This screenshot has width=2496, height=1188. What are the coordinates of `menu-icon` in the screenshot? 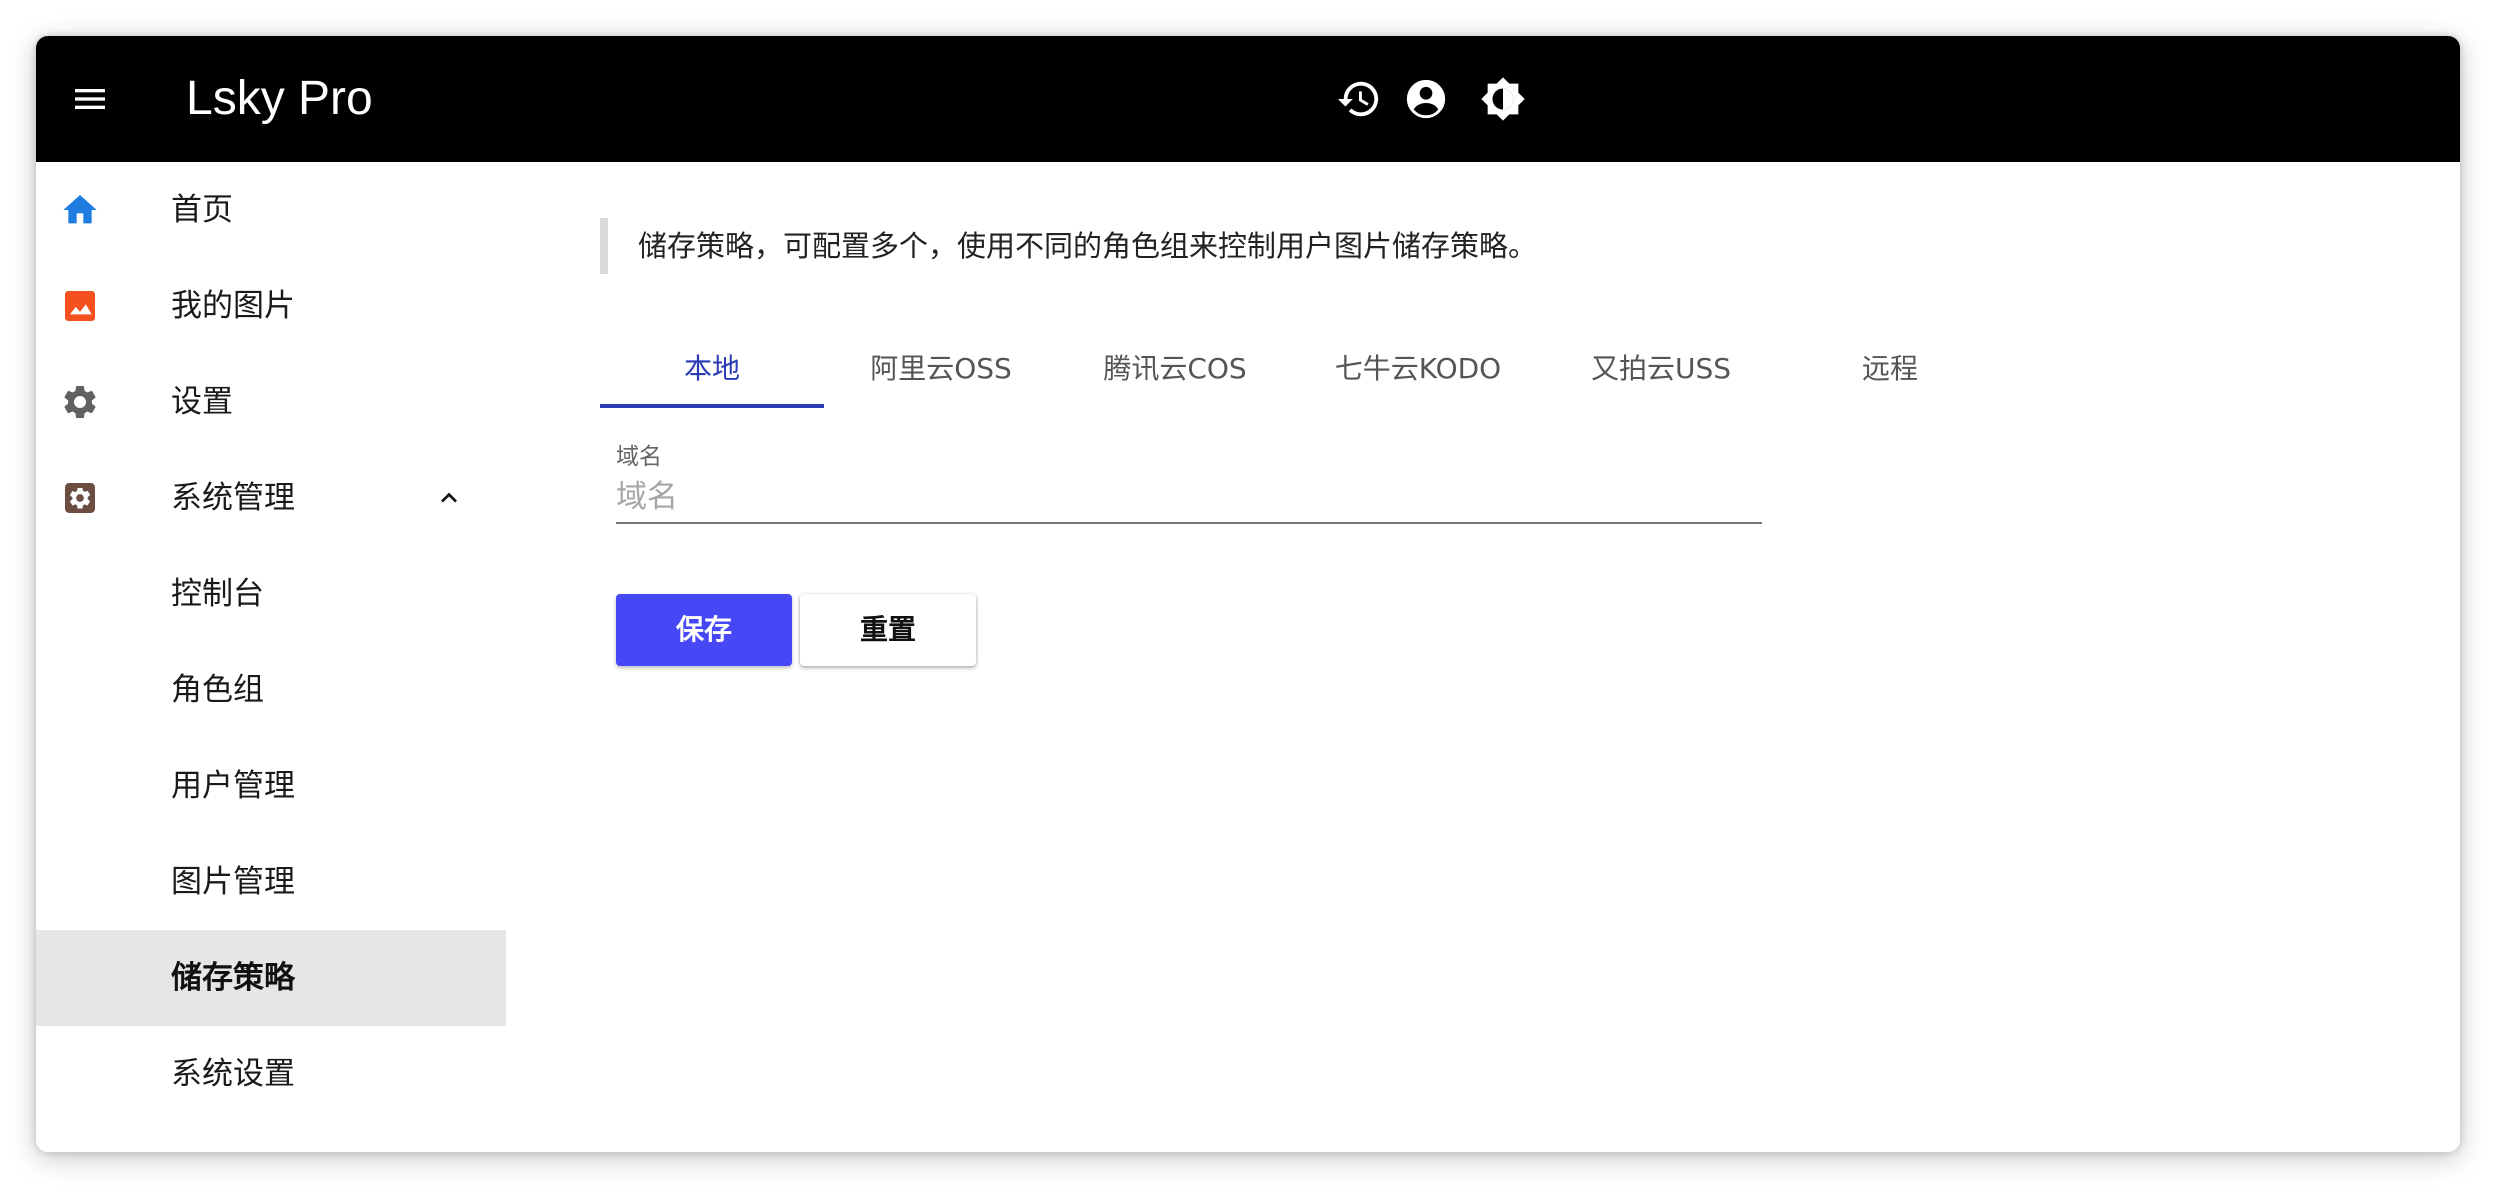 It's located at (90, 99).